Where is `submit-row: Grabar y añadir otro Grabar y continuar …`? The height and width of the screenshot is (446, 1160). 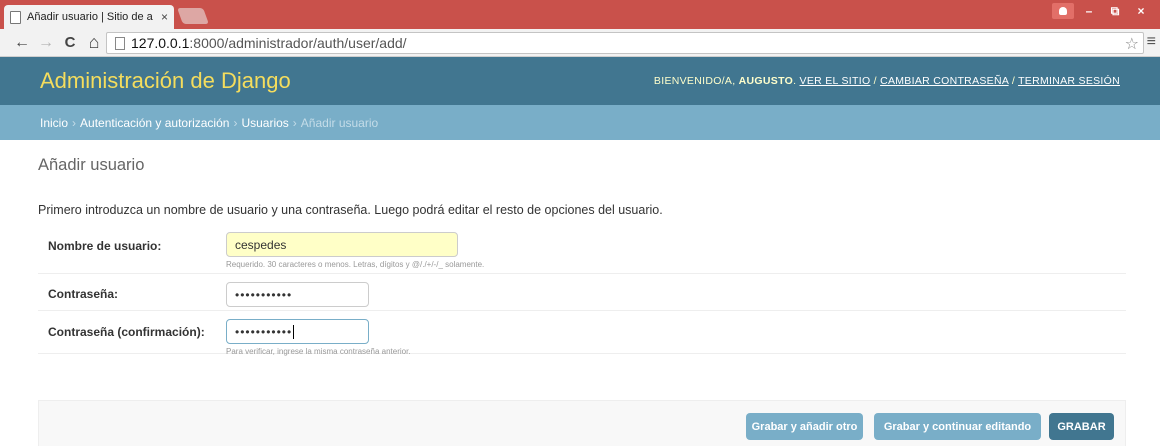
submit-row: Grabar y añadir otro Grabar y continuar … is located at coordinates (582, 423).